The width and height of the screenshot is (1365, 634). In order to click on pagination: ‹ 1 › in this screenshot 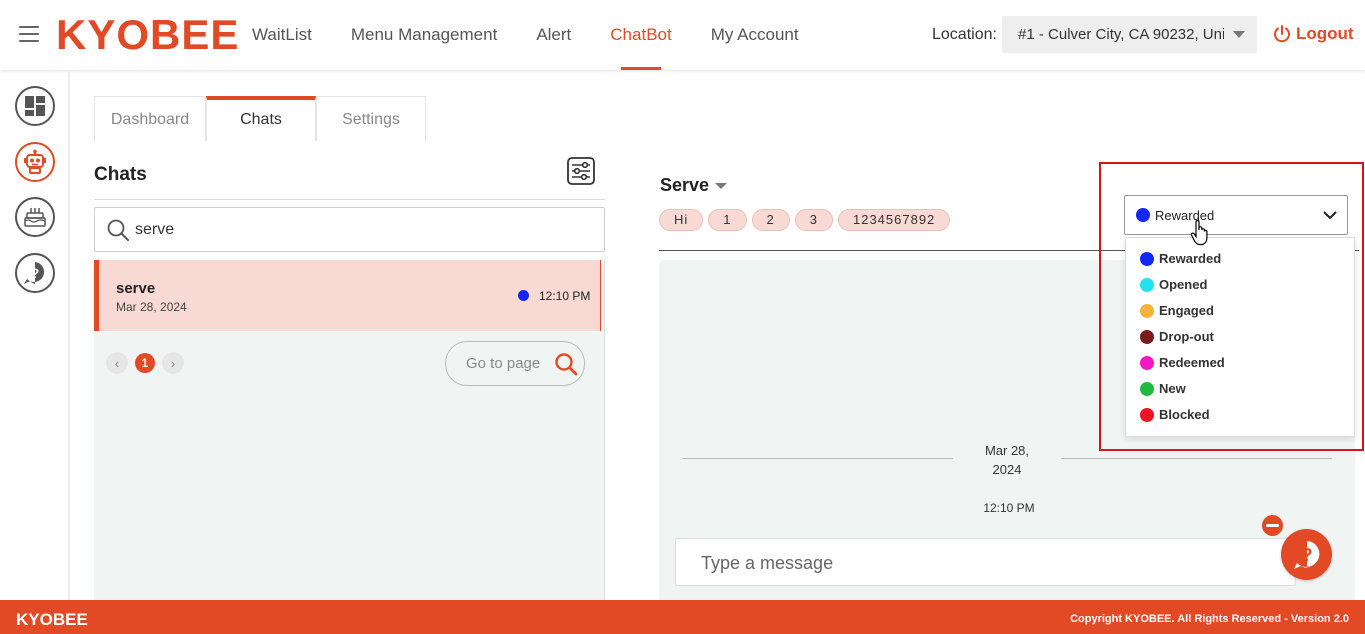, I will do `click(145, 363)`.